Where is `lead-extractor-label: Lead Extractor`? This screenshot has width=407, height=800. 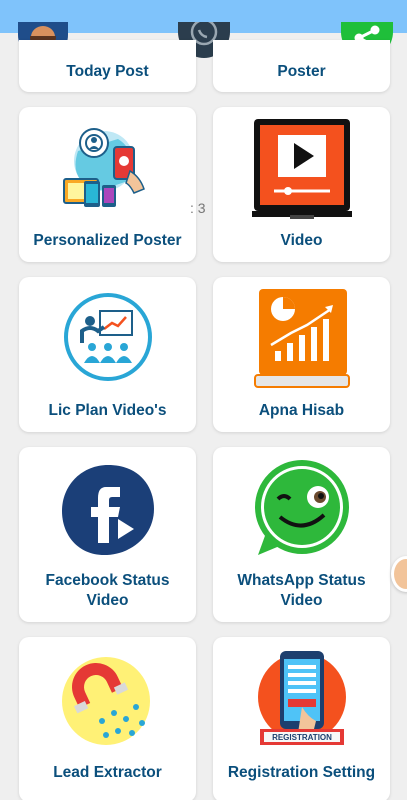
lead-extractor-label: Lead Extractor is located at coordinates (107, 772).